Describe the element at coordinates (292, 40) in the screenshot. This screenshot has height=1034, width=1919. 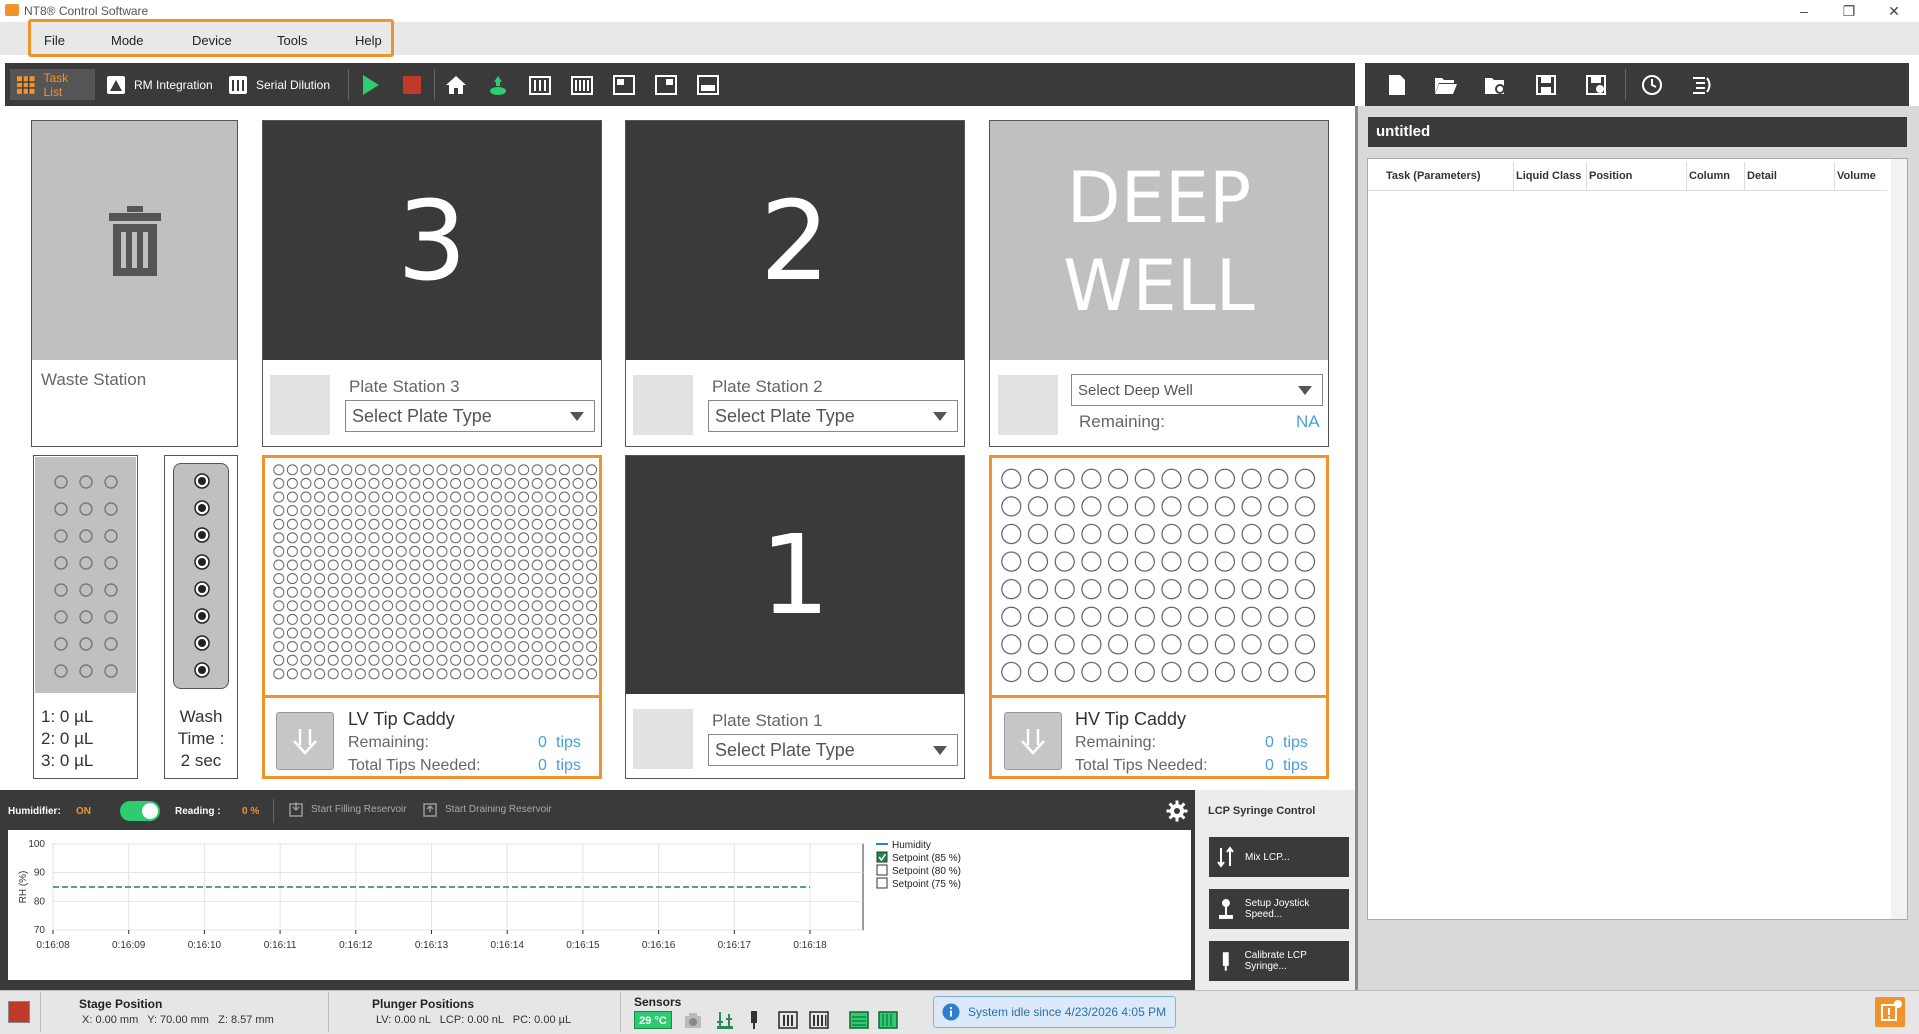
I see `menu-tools: Tools` at that location.